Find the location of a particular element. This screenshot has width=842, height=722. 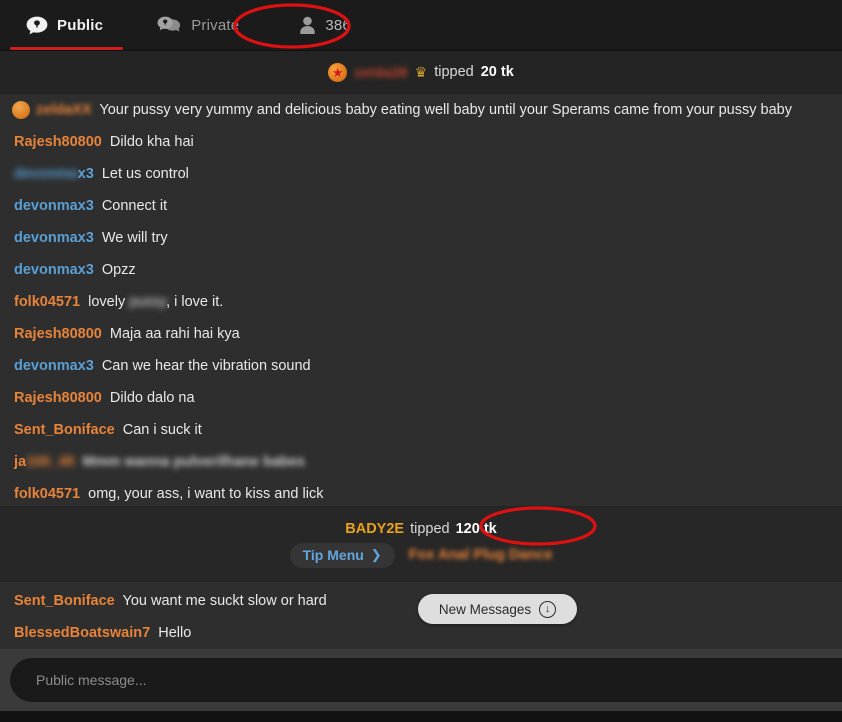

message-text: Dildo dalo na is located at coordinates (152, 398).